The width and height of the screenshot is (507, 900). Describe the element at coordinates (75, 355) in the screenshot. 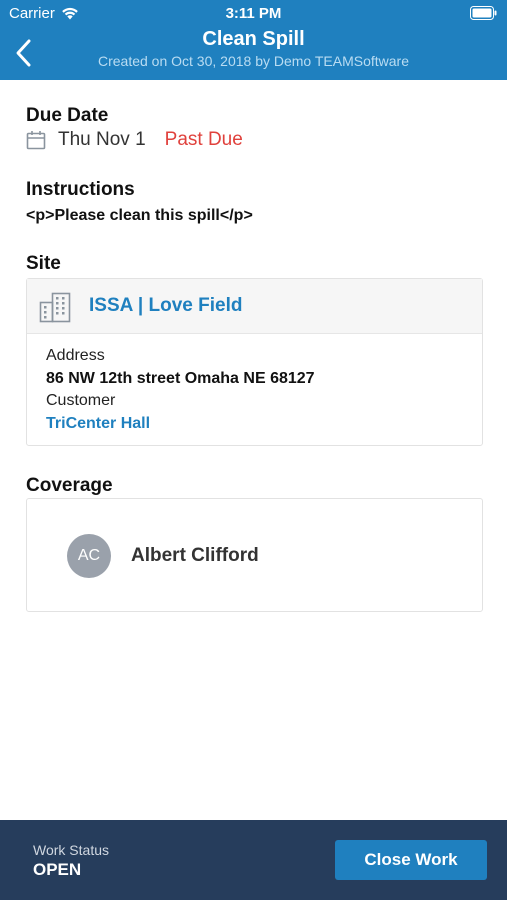

I see `address-label: Address` at that location.